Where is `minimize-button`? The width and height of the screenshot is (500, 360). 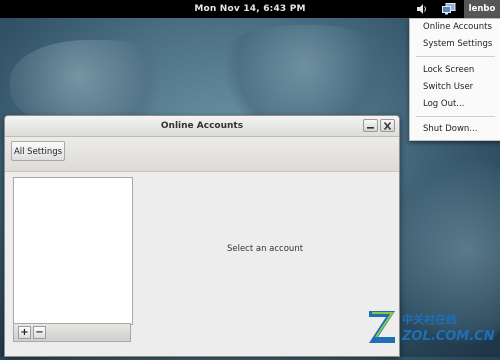 minimize-button is located at coordinates (370, 125).